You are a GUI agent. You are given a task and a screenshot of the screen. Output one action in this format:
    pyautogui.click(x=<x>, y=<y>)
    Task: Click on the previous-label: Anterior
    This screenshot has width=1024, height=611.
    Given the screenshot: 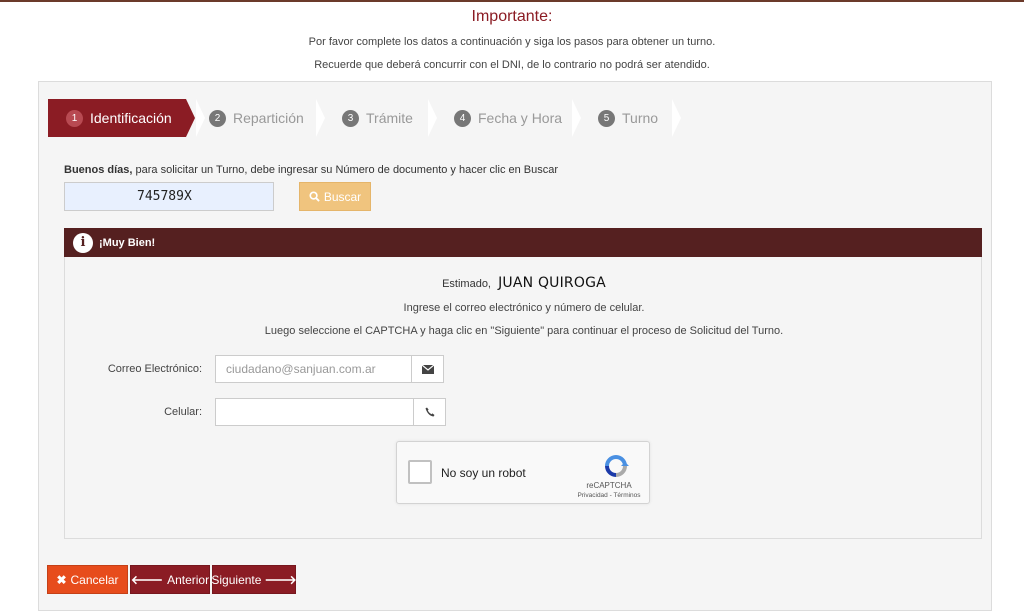 What is the action you would take?
    pyautogui.click(x=188, y=579)
    